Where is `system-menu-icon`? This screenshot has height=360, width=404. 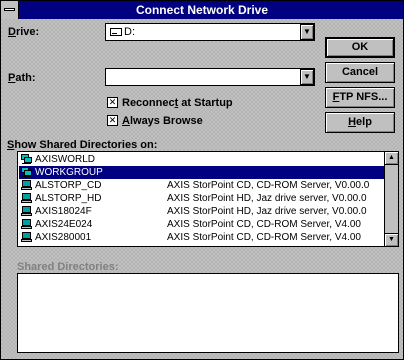
system-menu-icon is located at coordinates (10, 10).